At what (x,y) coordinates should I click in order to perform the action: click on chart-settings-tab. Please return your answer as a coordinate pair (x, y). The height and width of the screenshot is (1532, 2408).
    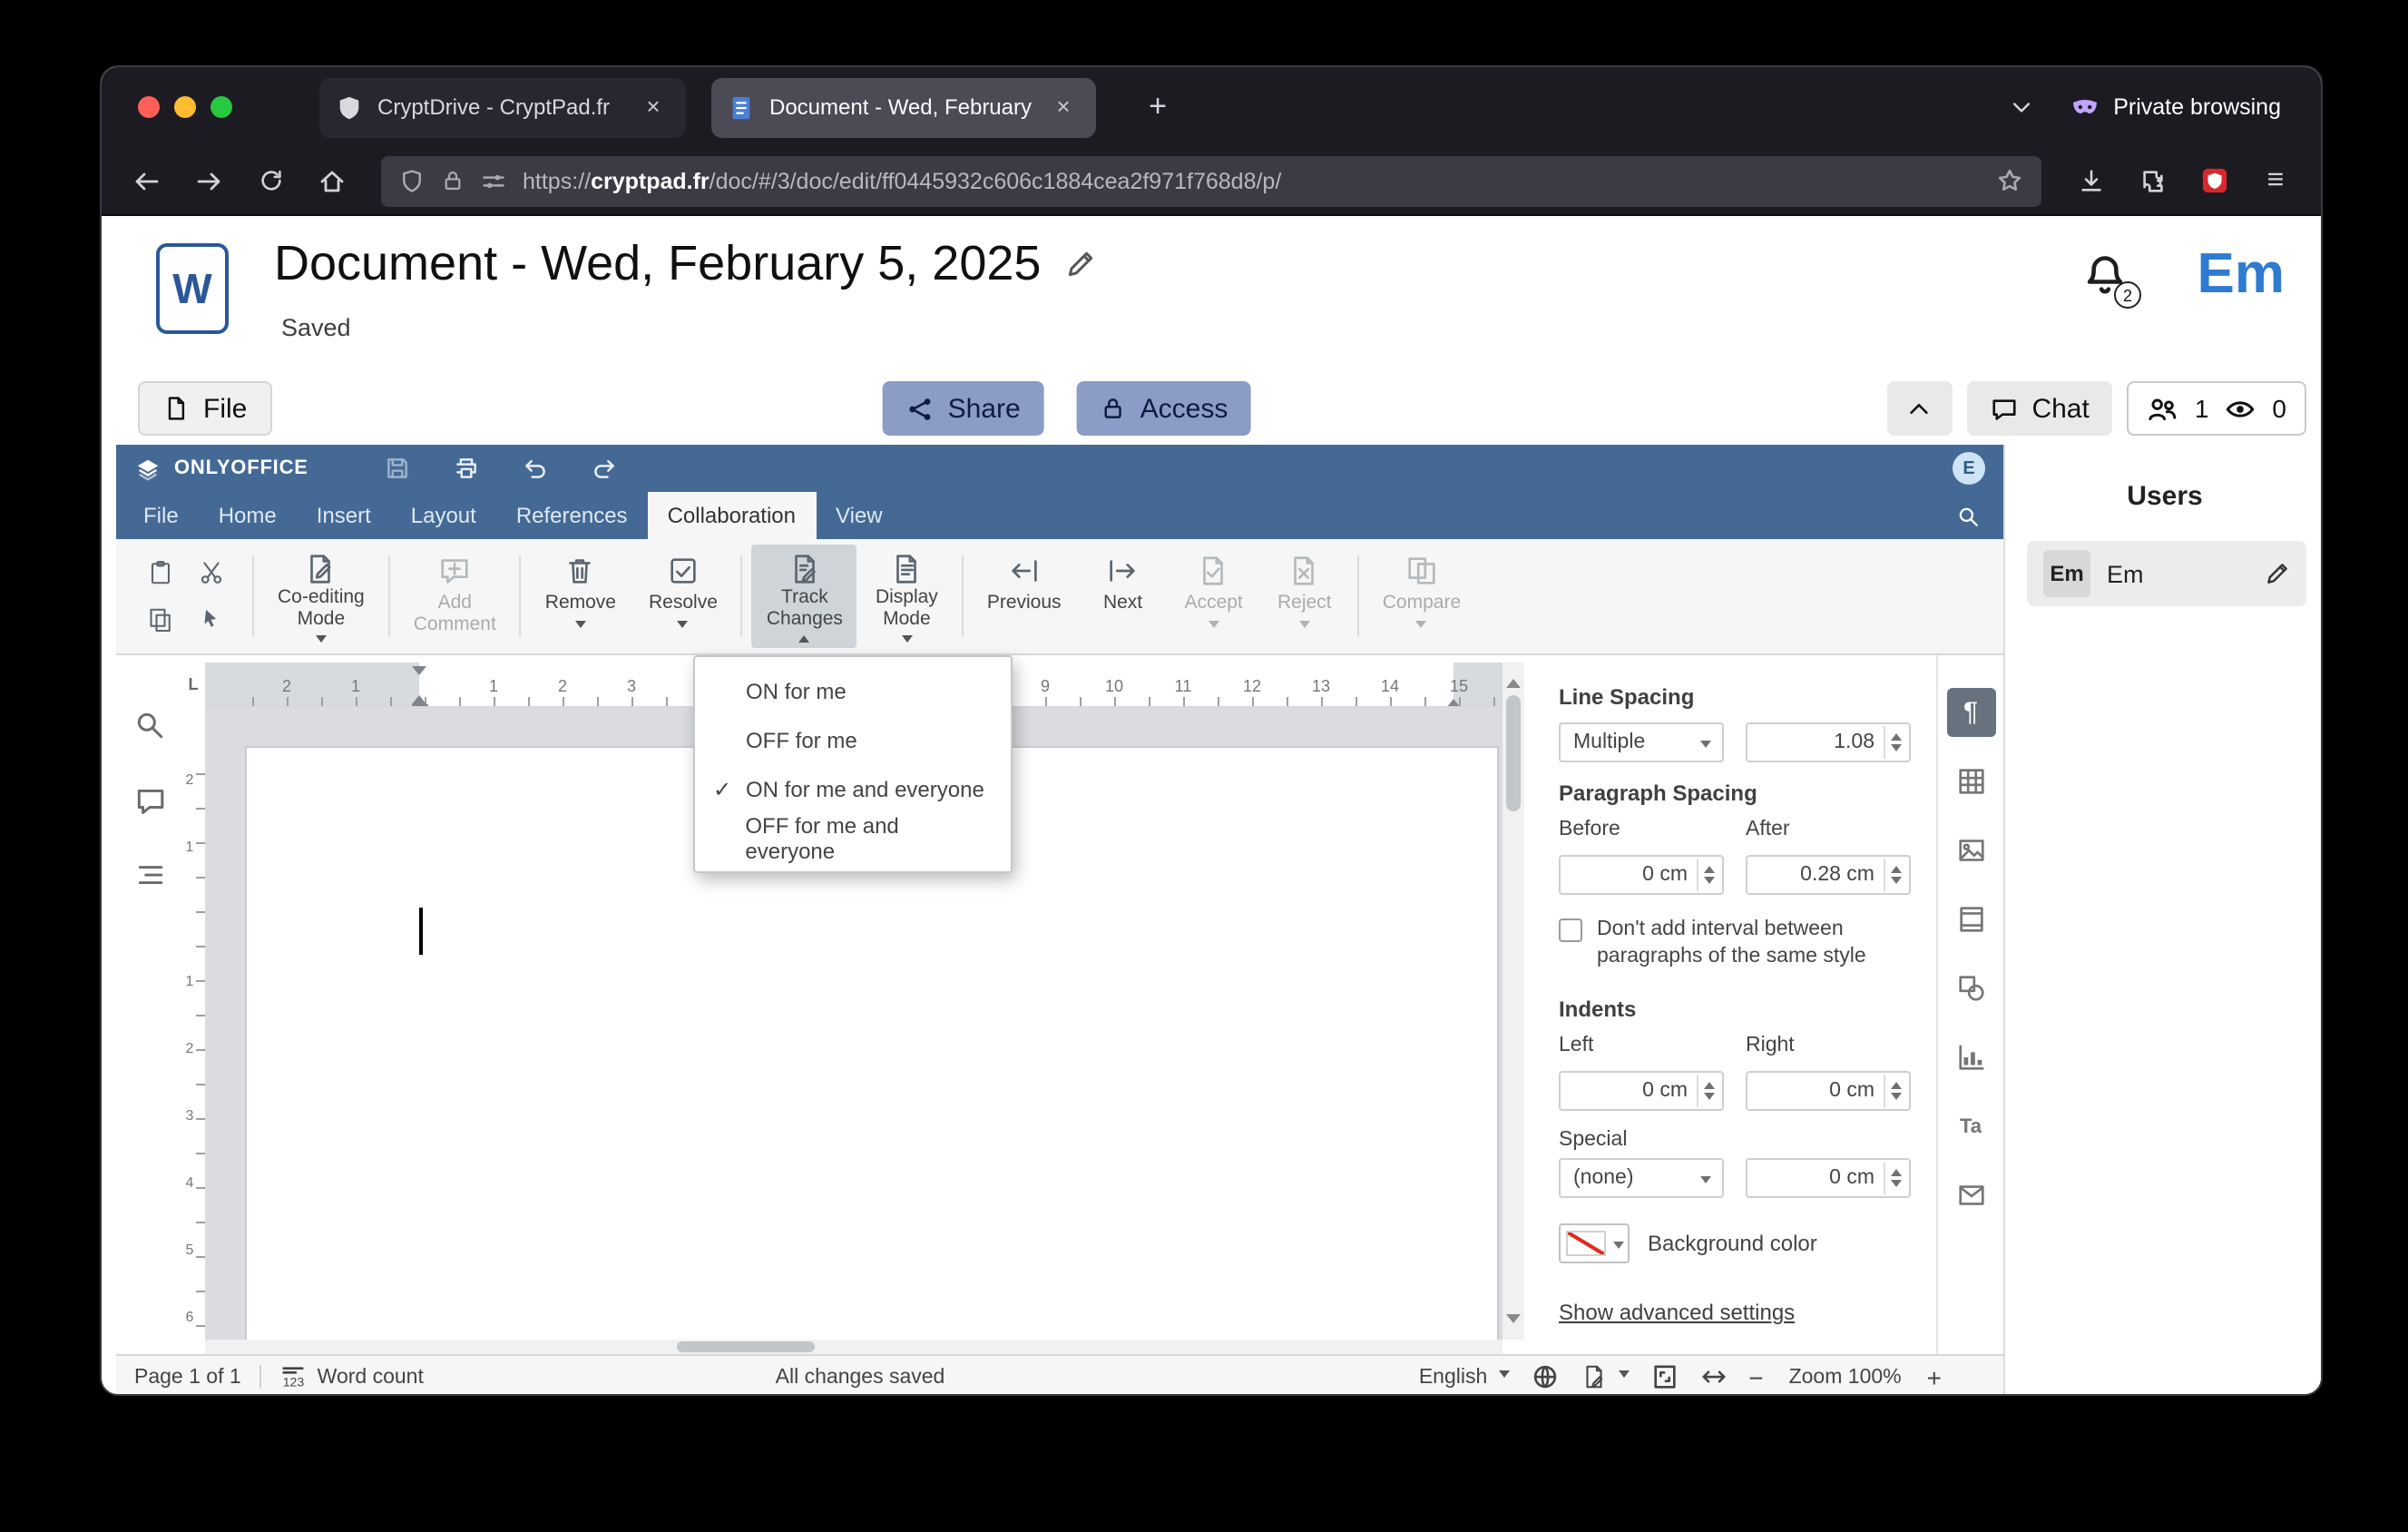
    Looking at the image, I should click on (1971, 1057).